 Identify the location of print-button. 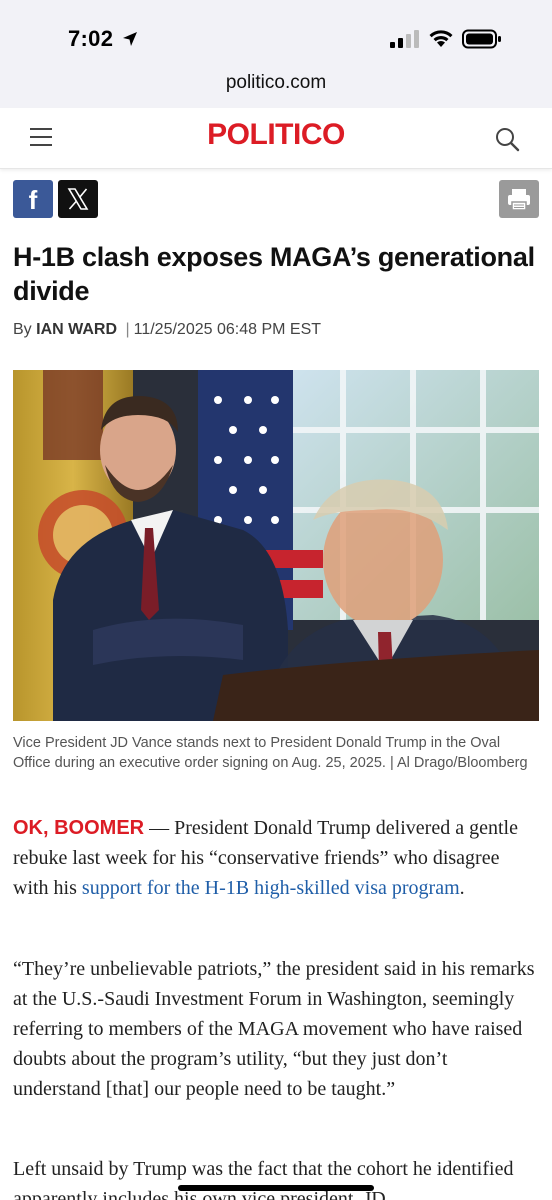
(519, 199).